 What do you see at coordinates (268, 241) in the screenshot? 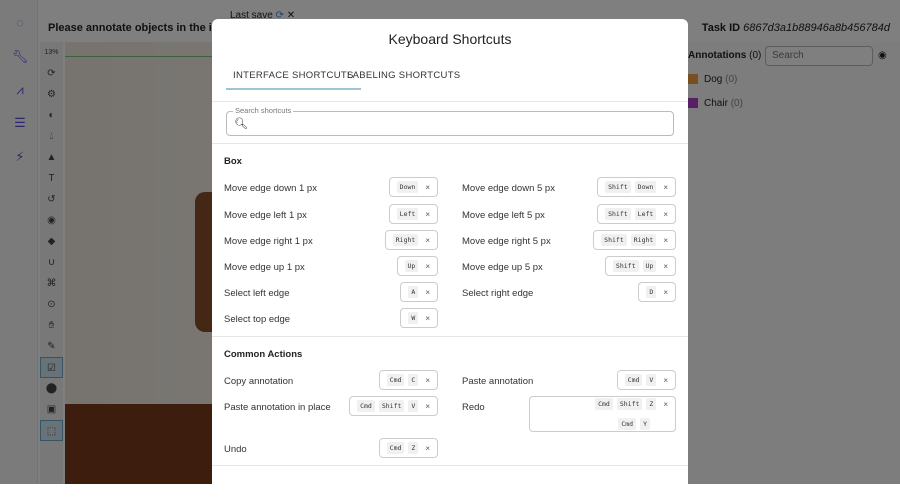
I see `shortcut-label: Move edge right 1 px` at bounding box center [268, 241].